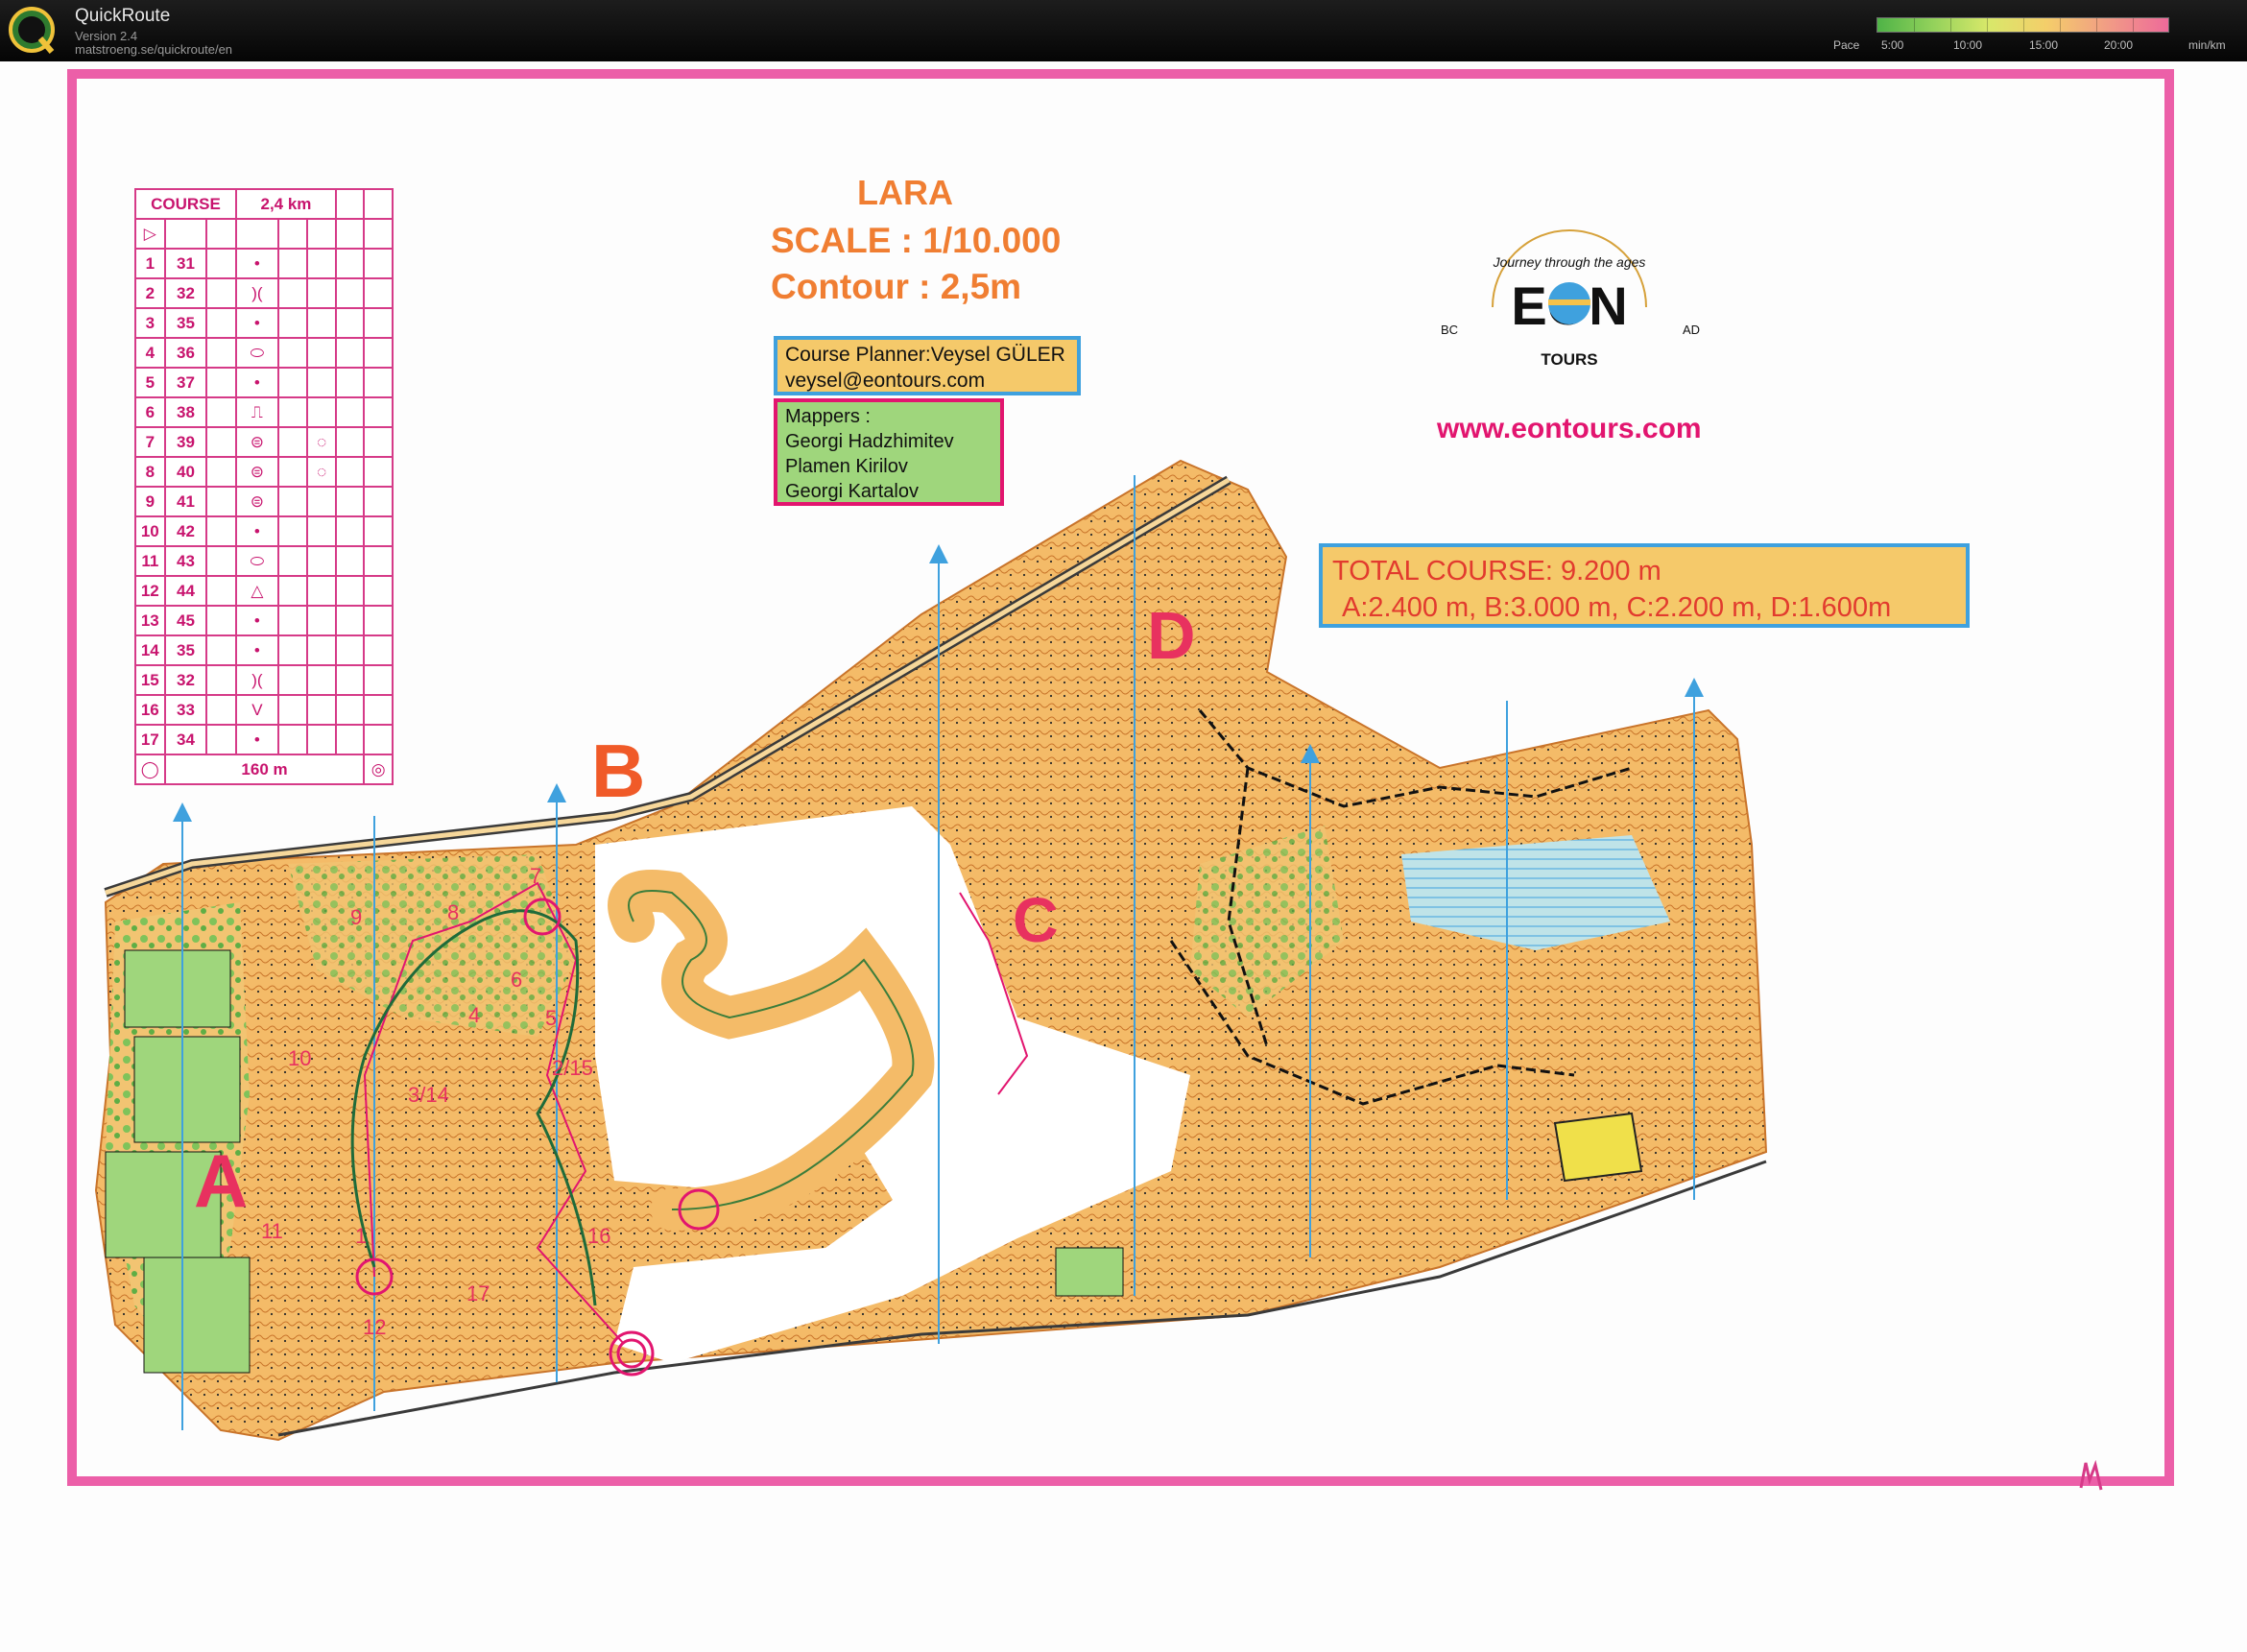 The image size is (2247, 1652). Describe the element at coordinates (1569, 429) in the screenshot. I see `website-link: www.eontours.com` at that location.